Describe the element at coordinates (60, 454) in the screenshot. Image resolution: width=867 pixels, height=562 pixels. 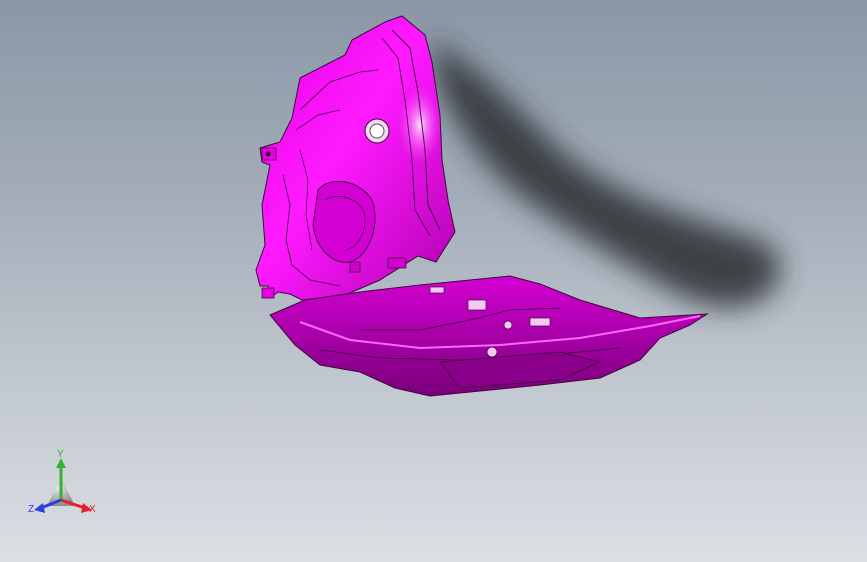
I see `triad-y-label: Y` at that location.